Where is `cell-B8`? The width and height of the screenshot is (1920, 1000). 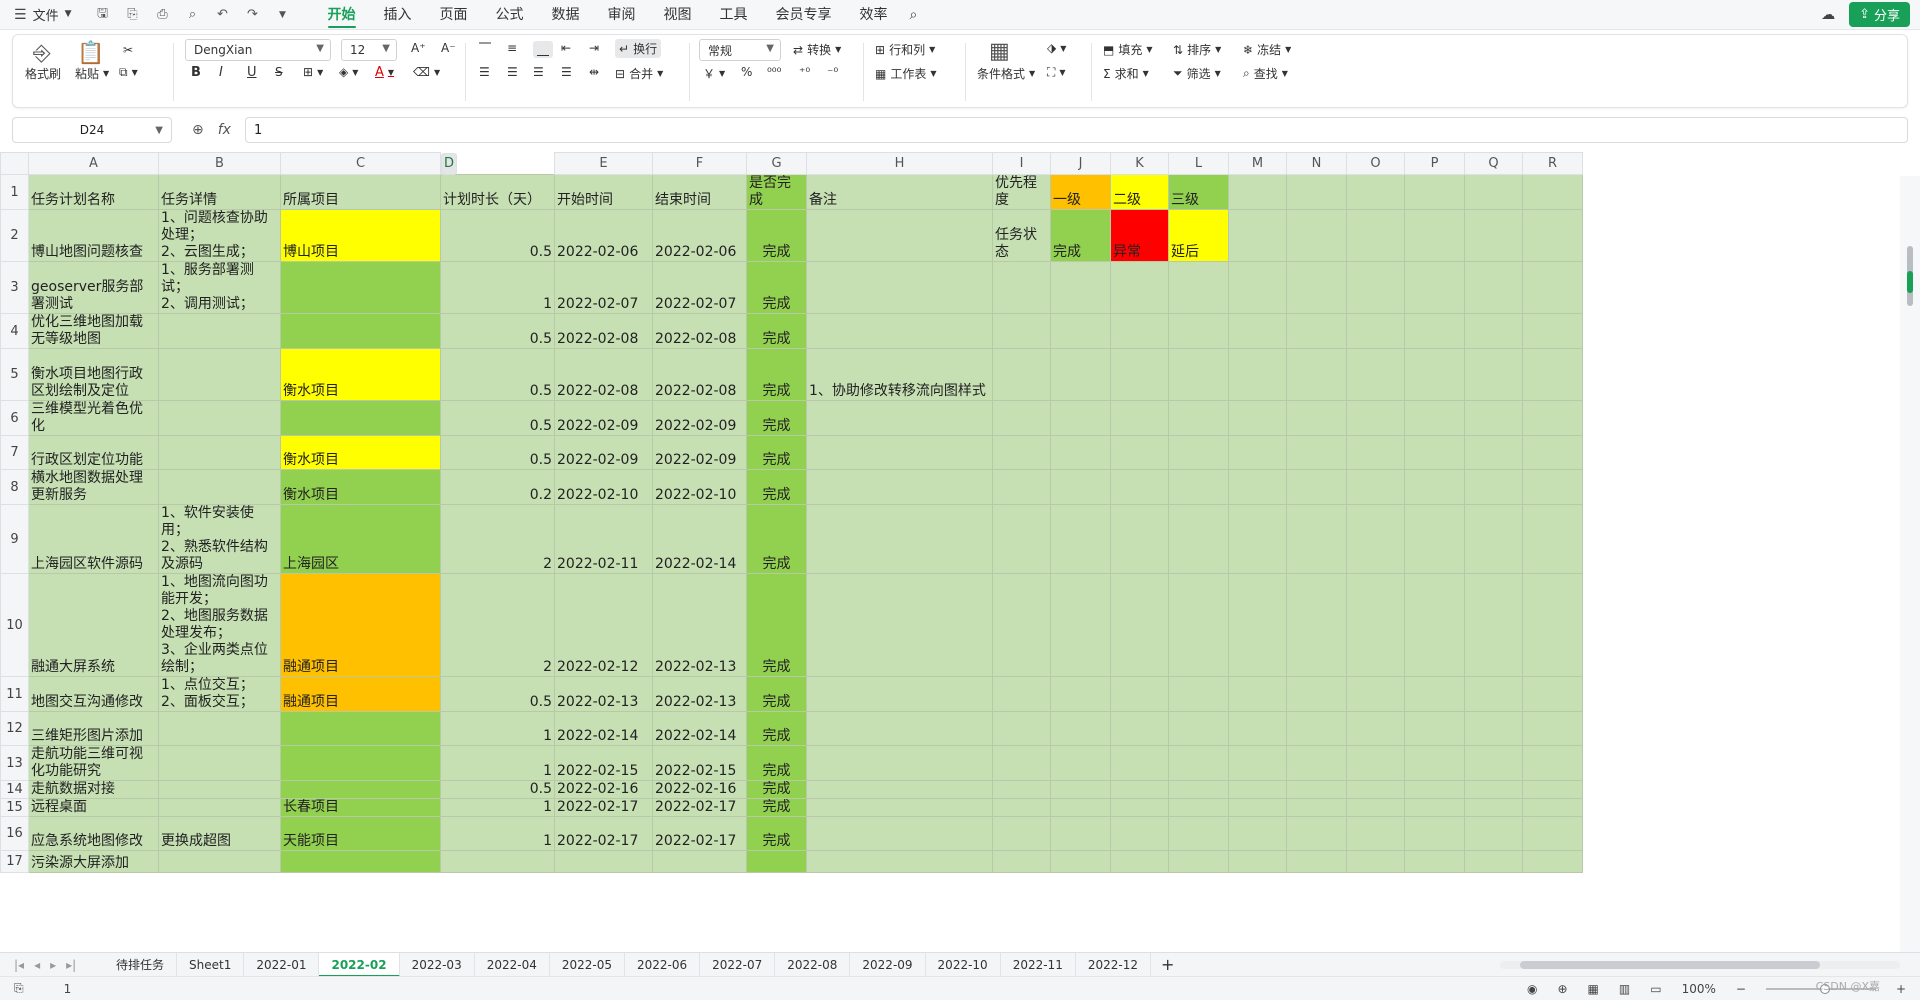 cell-B8 is located at coordinates (219, 487).